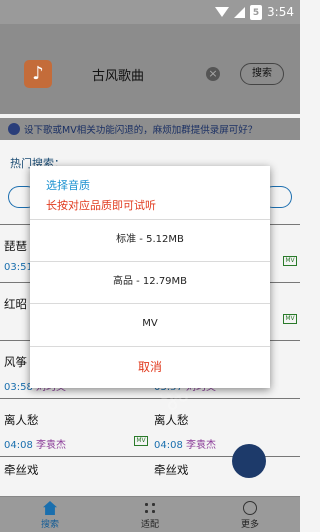 Image resolution: width=320 pixels, height=532 pixels. Describe the element at coordinates (50, 508) in the screenshot. I see `home-icon` at that location.